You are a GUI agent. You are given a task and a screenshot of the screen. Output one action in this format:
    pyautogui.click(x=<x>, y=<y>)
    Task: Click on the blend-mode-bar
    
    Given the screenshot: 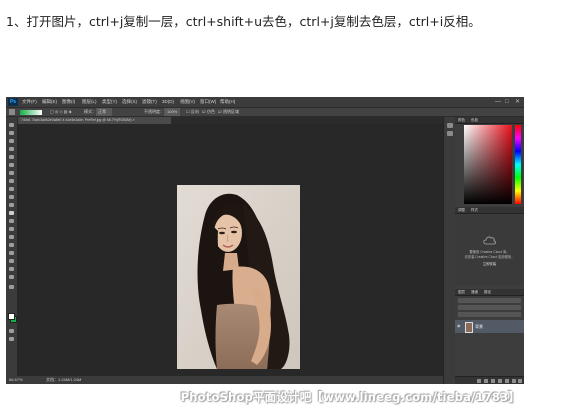 What is the action you would take?
    pyautogui.click(x=489, y=307)
    